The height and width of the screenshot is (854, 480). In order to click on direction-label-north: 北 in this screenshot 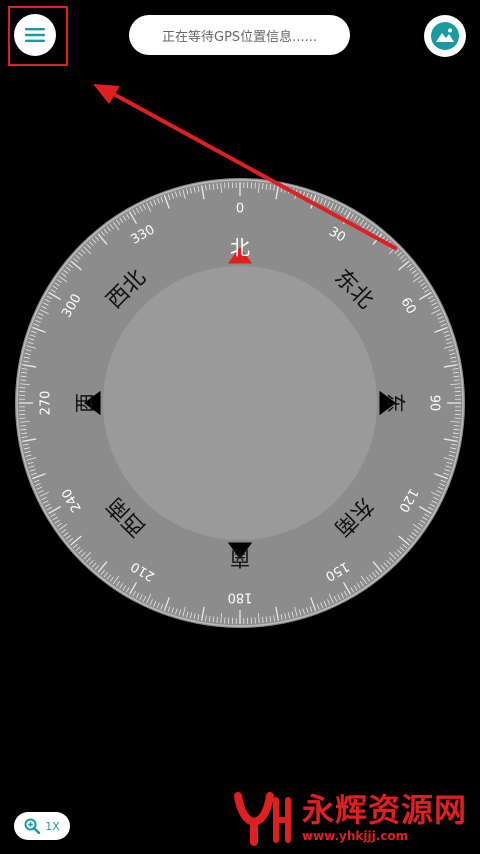, I will do `click(240, 248)`.